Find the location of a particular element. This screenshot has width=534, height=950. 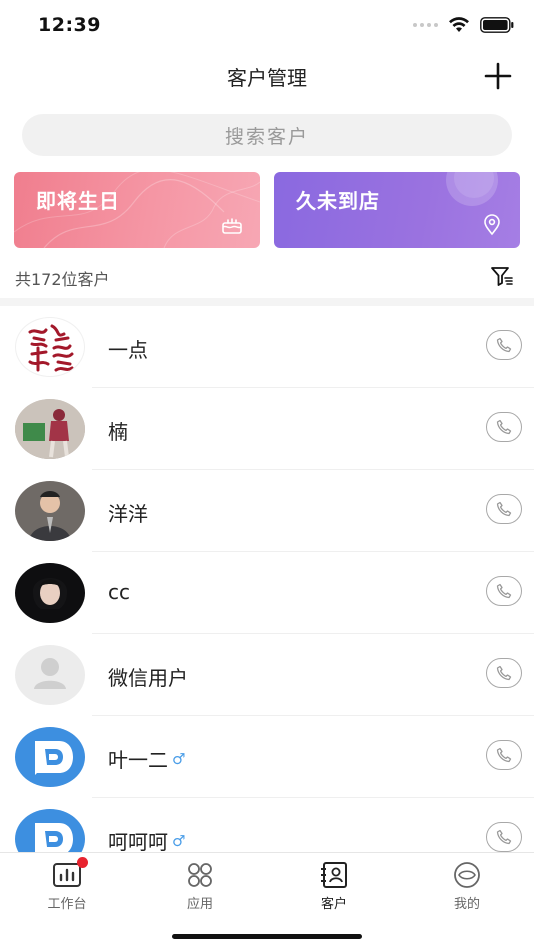

default-user-avatar is located at coordinates (50, 675).